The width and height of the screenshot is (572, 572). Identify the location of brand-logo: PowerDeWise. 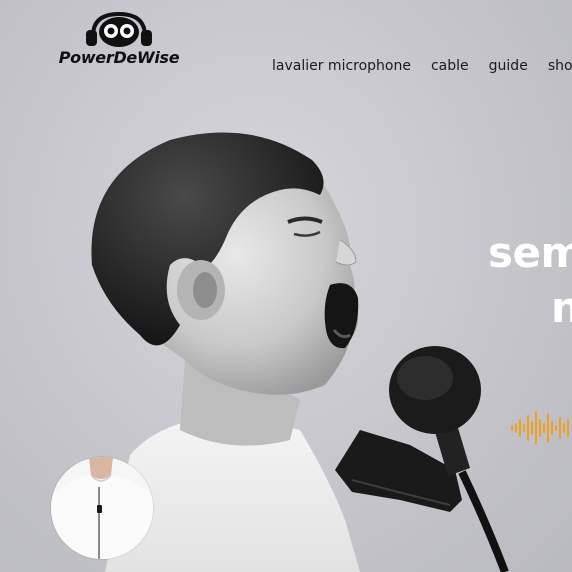
(119, 41).